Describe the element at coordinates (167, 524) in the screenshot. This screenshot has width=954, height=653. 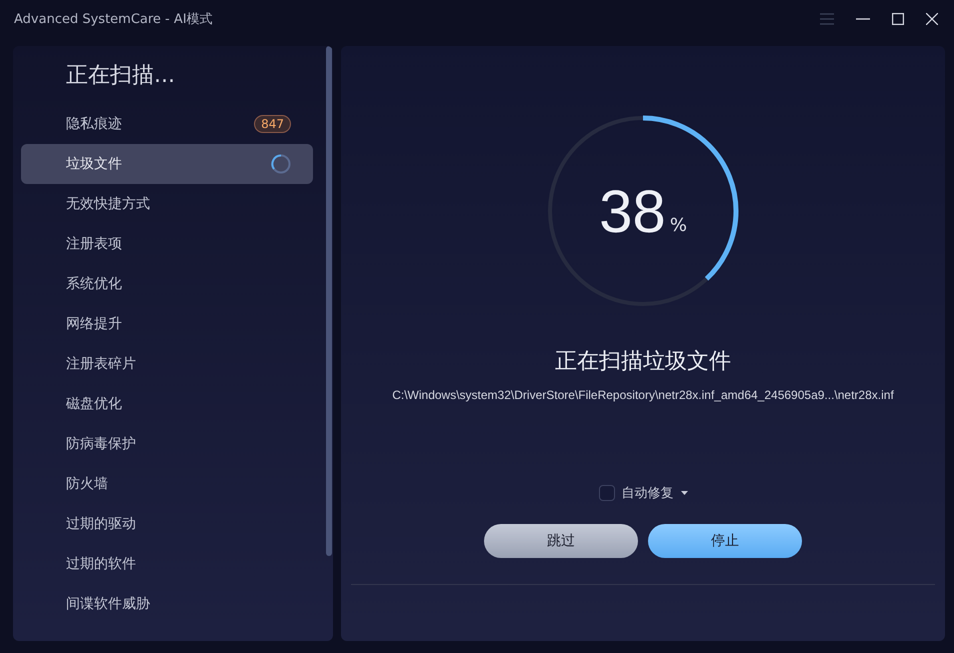
I see `sidebar-item: 过期的驱动` at that location.